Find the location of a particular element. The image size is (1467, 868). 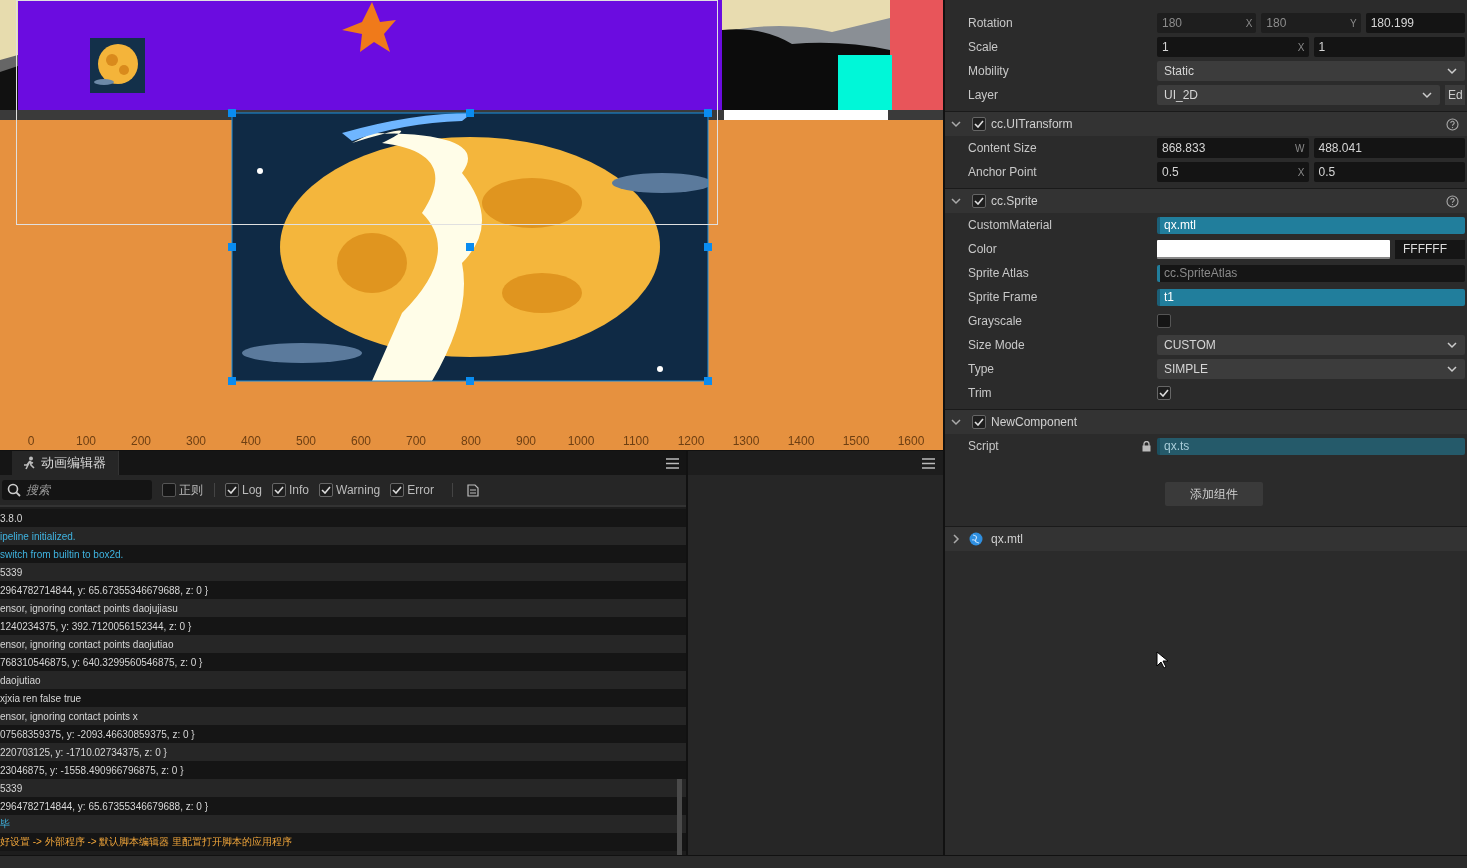

ruler-label: 600 is located at coordinates (361, 441).